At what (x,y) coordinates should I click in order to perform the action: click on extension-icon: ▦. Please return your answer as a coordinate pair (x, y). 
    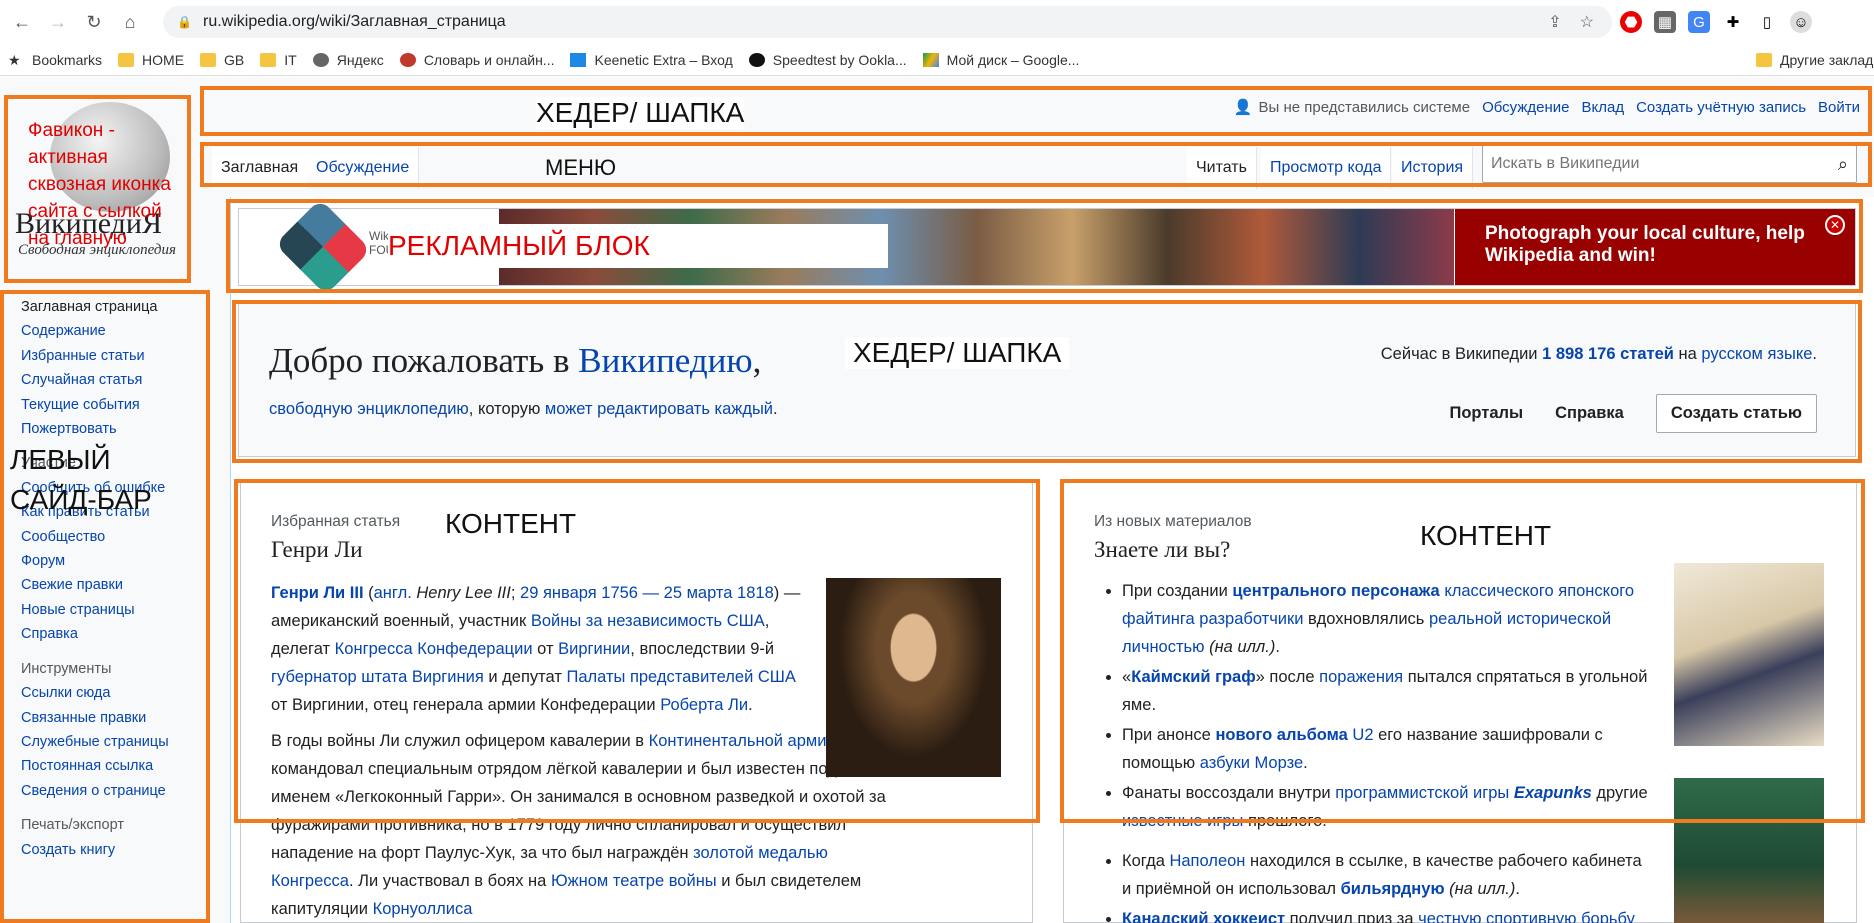
    Looking at the image, I should click on (1665, 22).